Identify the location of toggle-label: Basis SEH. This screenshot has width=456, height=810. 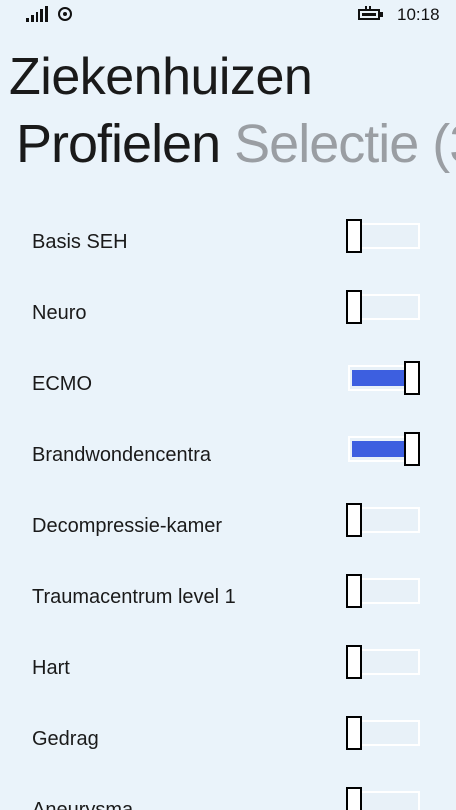
(80, 242).